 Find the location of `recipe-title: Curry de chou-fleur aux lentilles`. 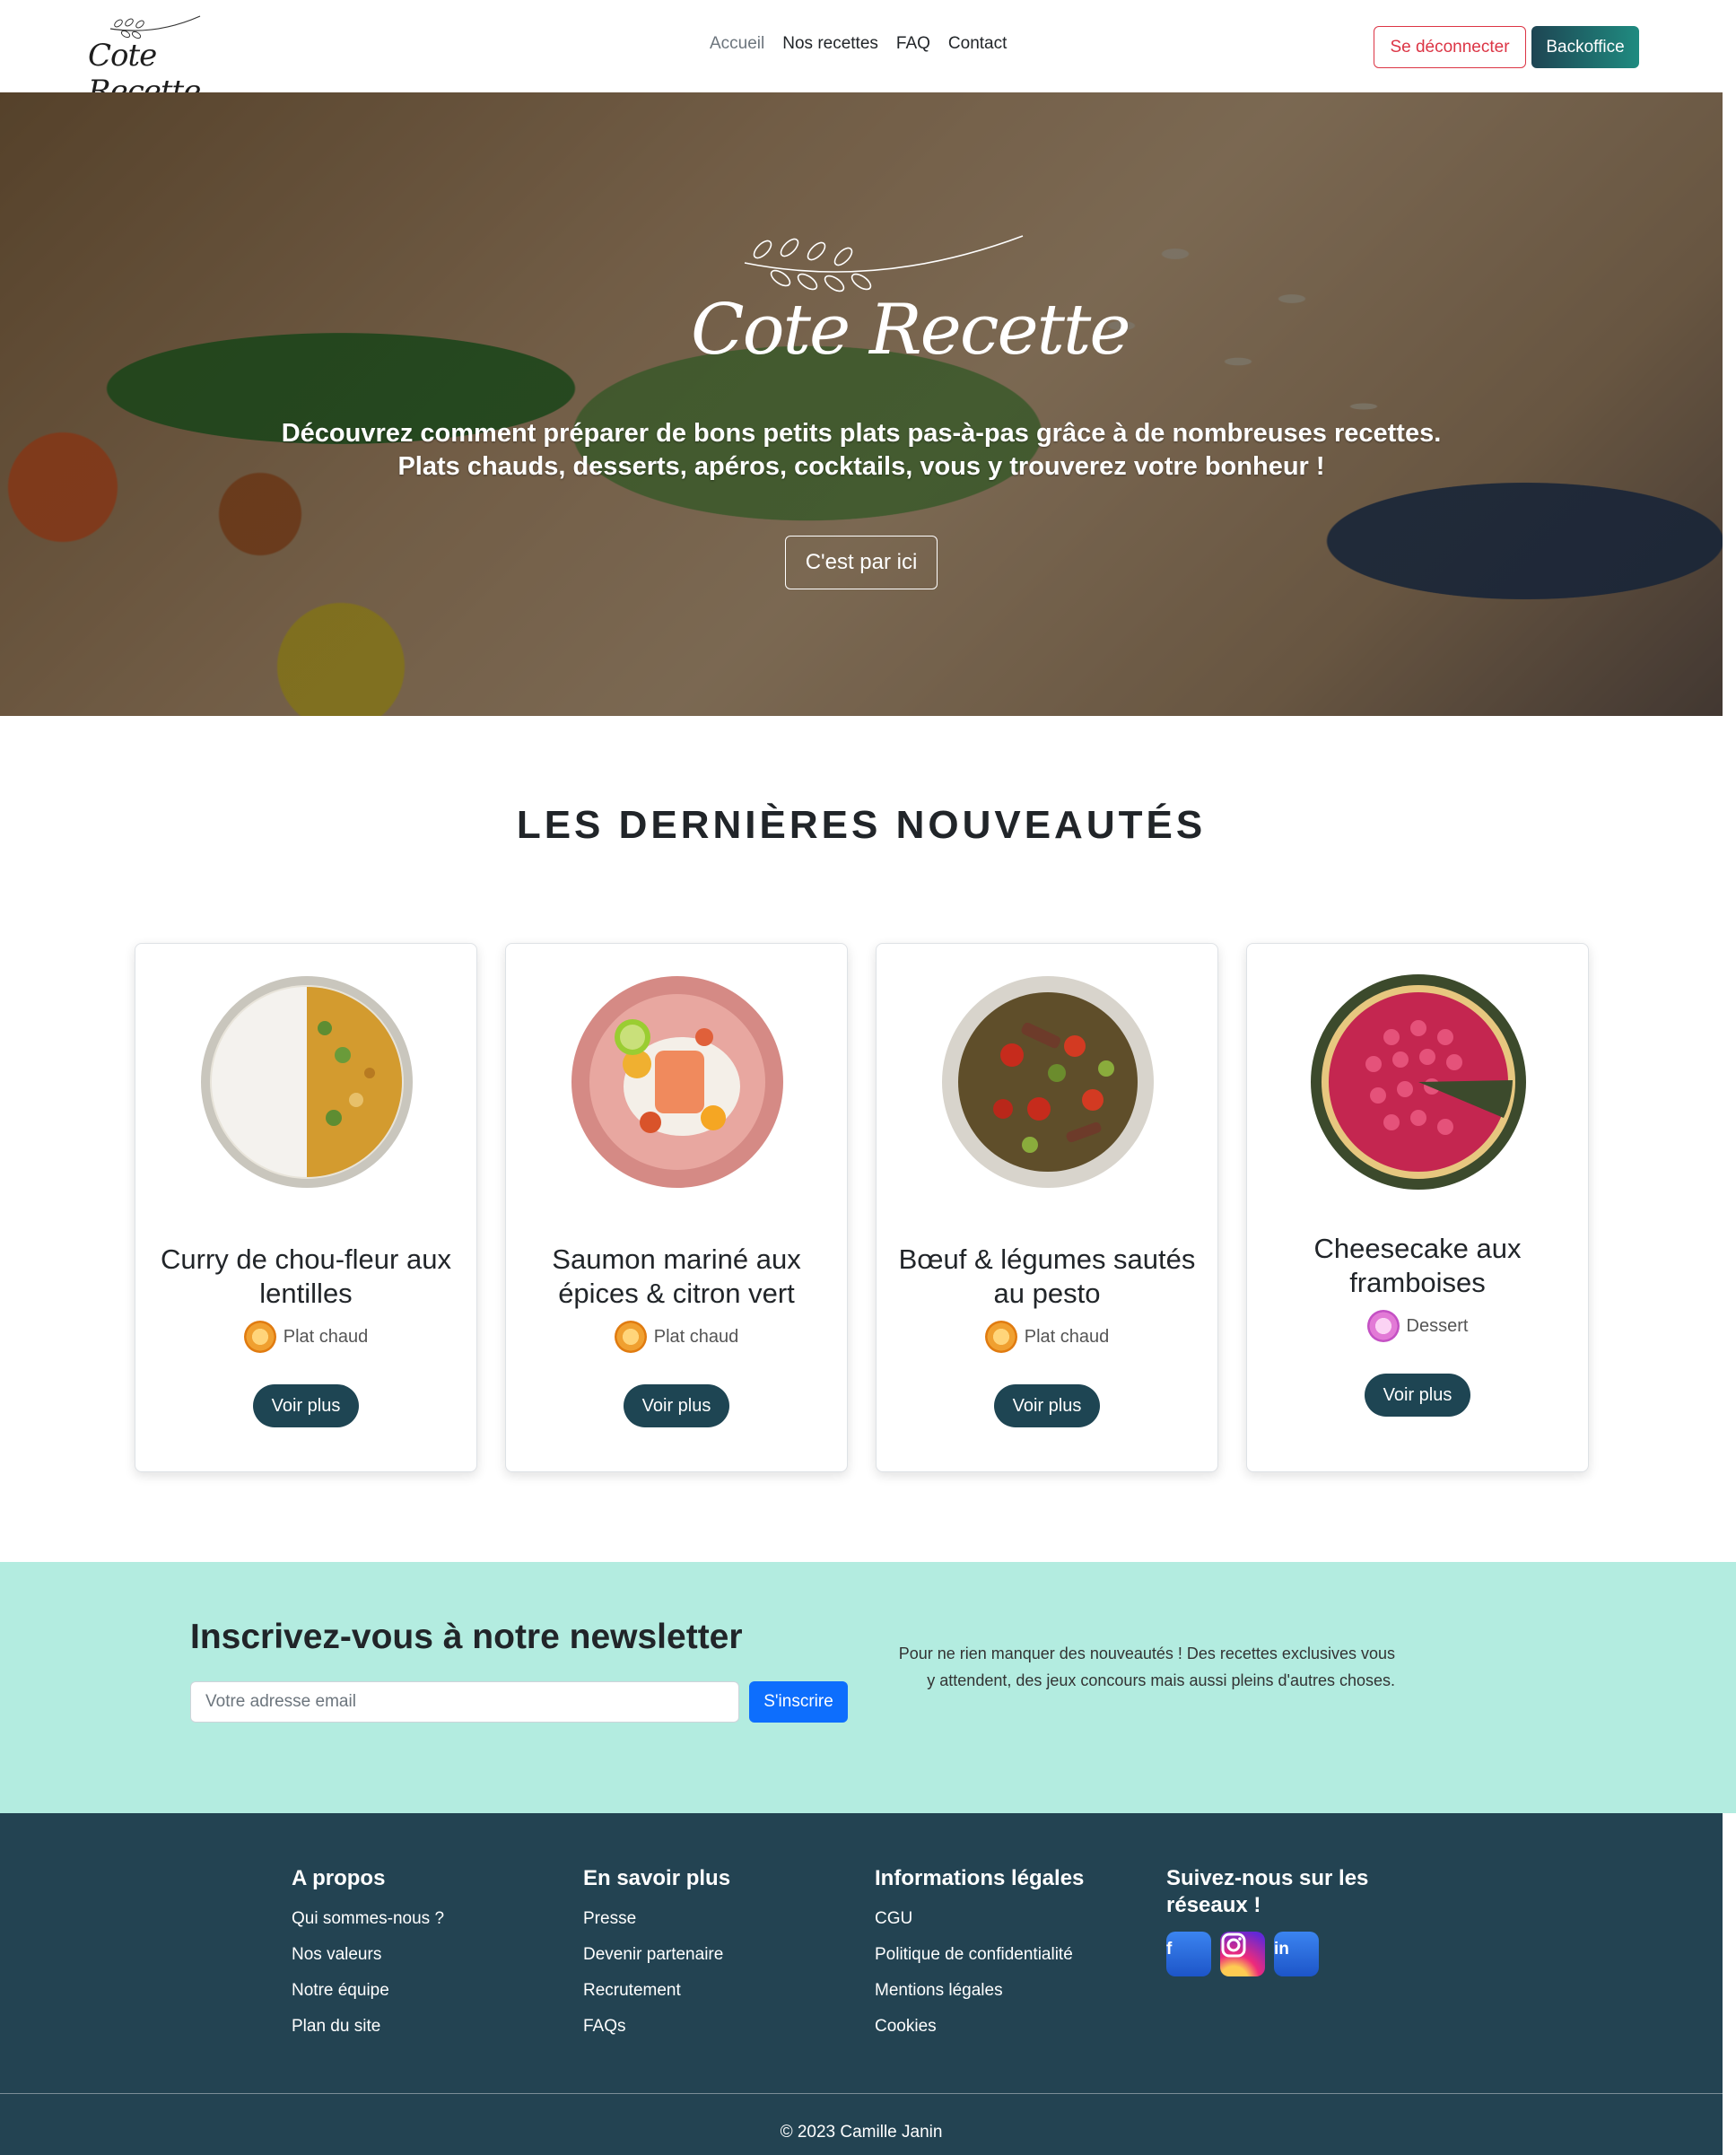

recipe-title: Curry de chou-fleur aux lentilles is located at coordinates (306, 1276).